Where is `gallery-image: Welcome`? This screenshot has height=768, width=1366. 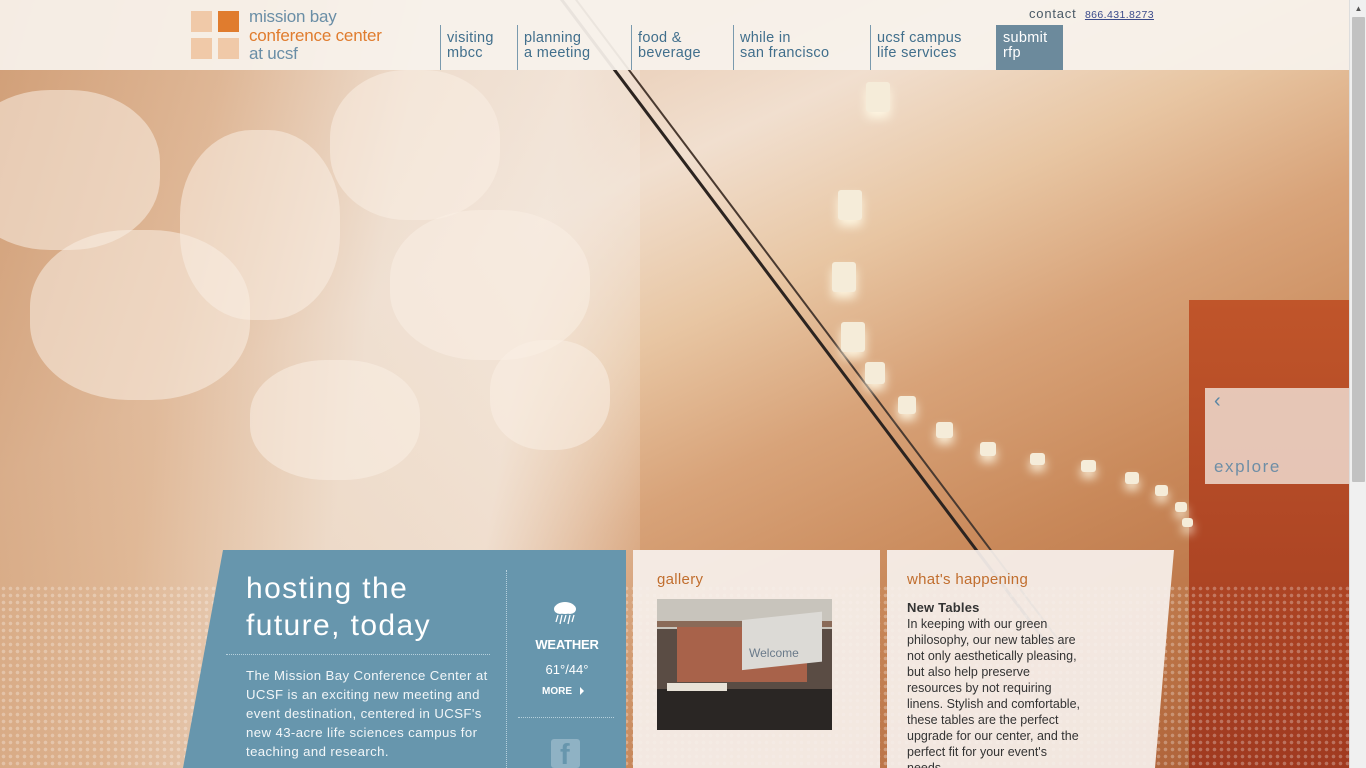 gallery-image: Welcome is located at coordinates (744, 664).